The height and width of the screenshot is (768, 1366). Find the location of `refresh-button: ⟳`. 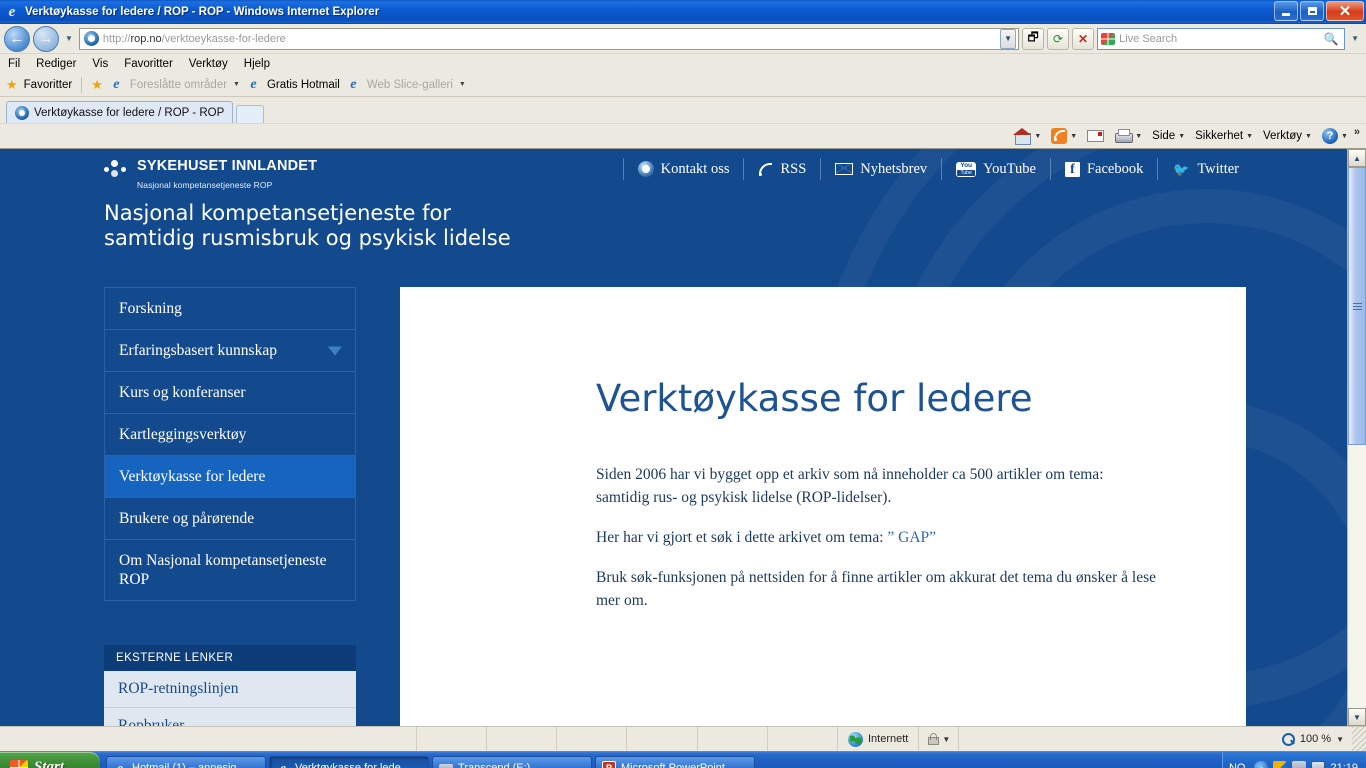

refresh-button: ⟳ is located at coordinates (1058, 38).